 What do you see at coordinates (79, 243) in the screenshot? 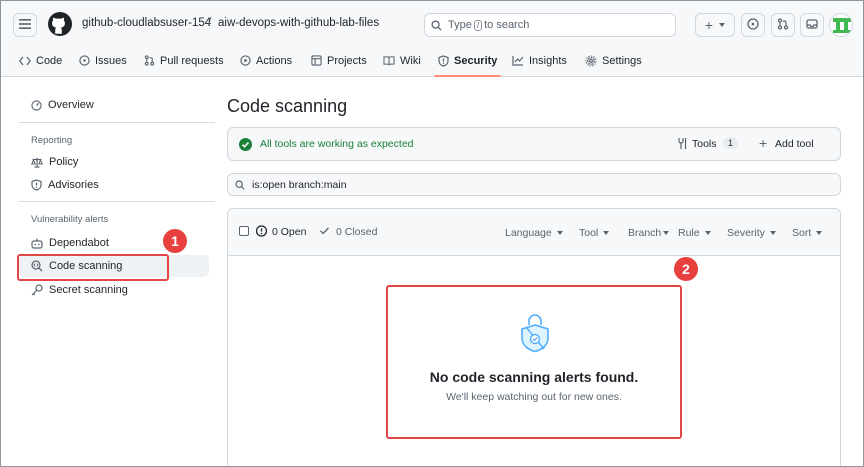
I see `sidebar-label-dependabot: Dependabot` at bounding box center [79, 243].